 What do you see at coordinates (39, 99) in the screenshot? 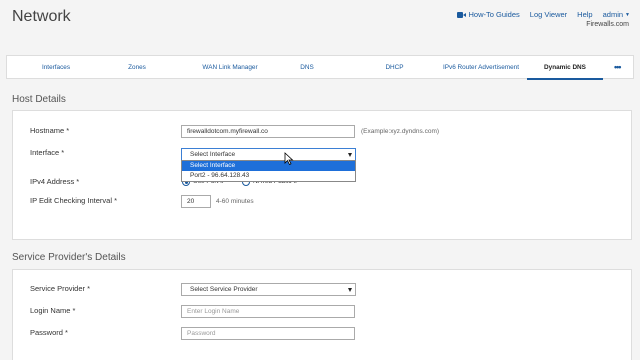
I see `host-details-title: Host Details` at bounding box center [39, 99].